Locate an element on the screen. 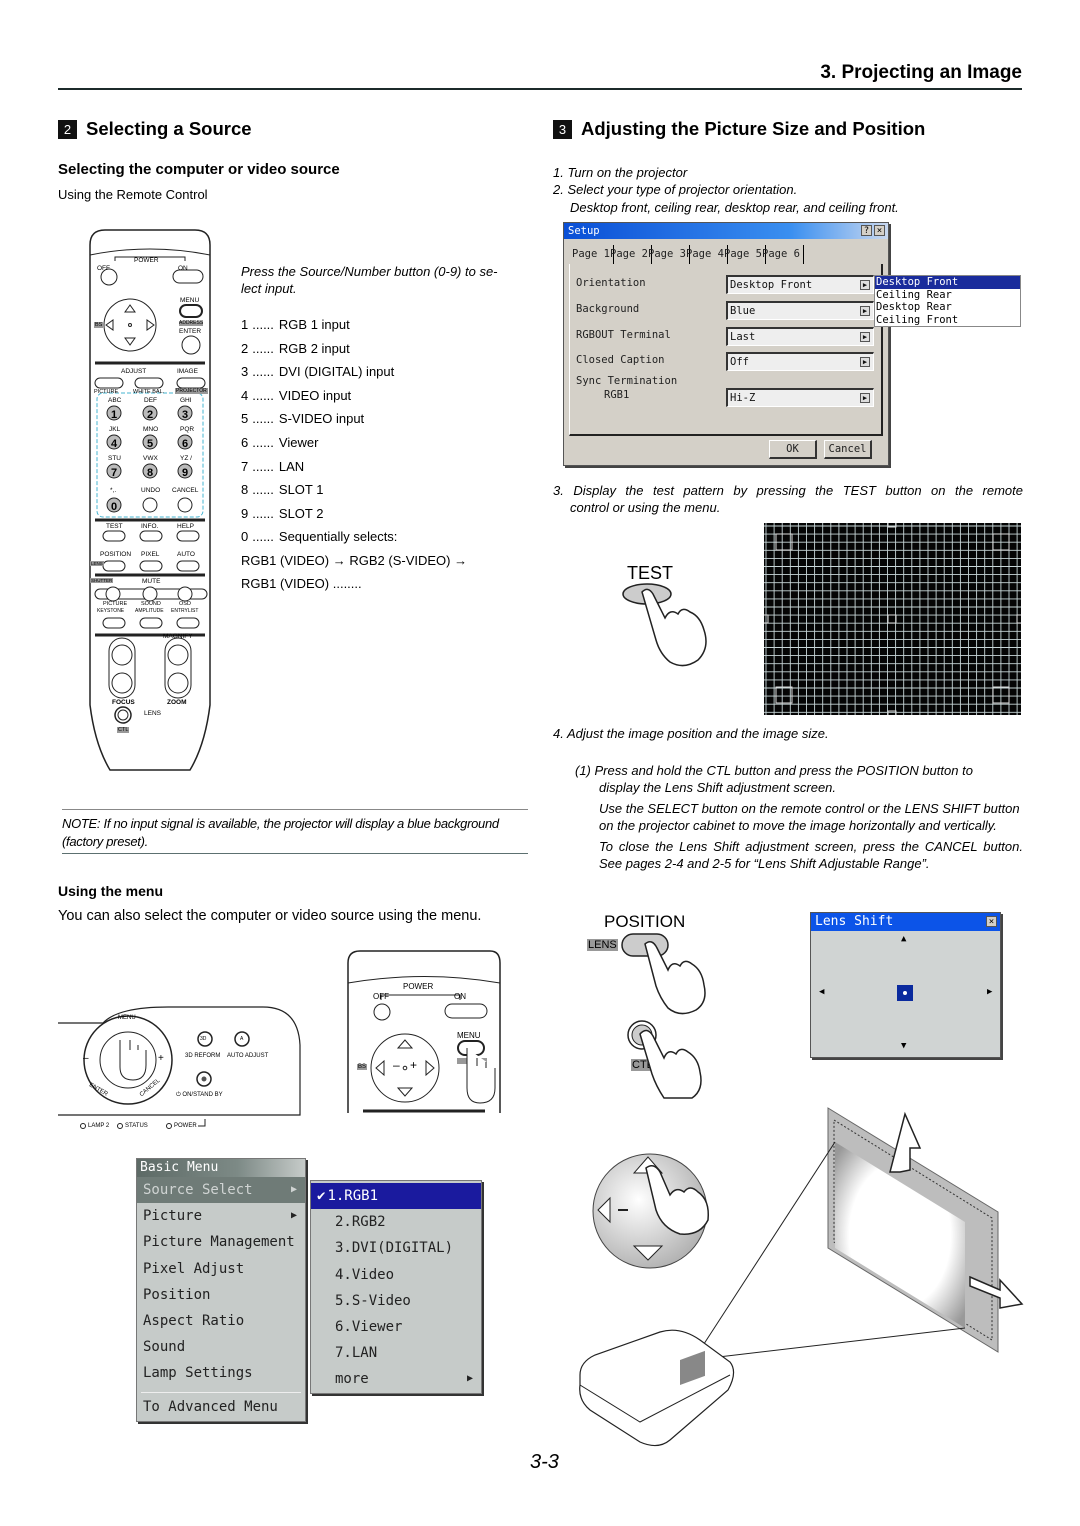 This screenshot has height=1526, width=1080. source-option: 3.DVI(DIGITAL) is located at coordinates (396, 1248).